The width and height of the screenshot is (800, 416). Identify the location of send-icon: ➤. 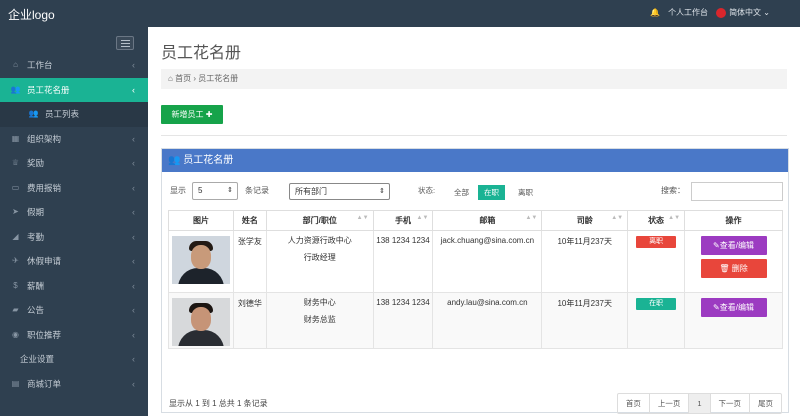
(15, 211).